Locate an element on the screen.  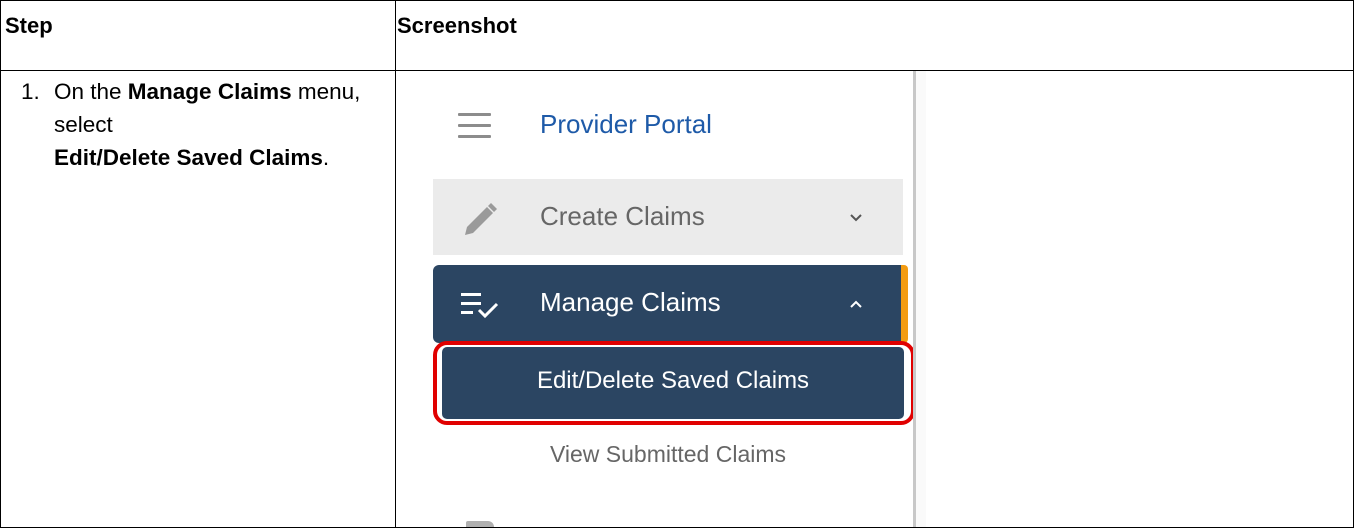
sidebar-gutter is located at coordinates (921, 299).